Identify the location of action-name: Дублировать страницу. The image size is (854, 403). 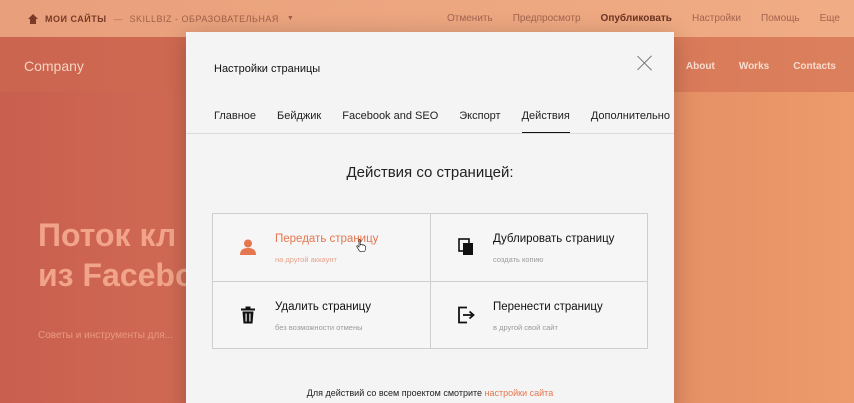
(554, 239).